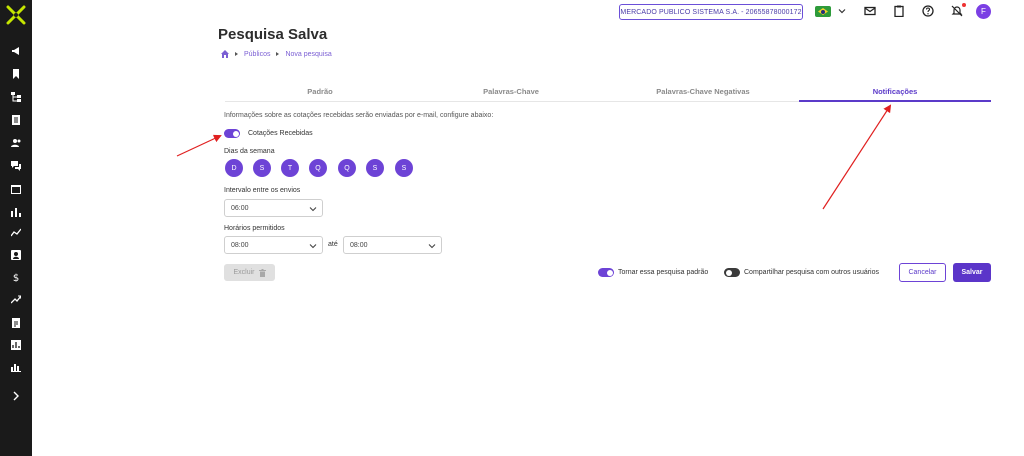 This screenshot has height=456, width=1024. I want to click on cotacoes-recebidas-toggle, so click(232, 133).